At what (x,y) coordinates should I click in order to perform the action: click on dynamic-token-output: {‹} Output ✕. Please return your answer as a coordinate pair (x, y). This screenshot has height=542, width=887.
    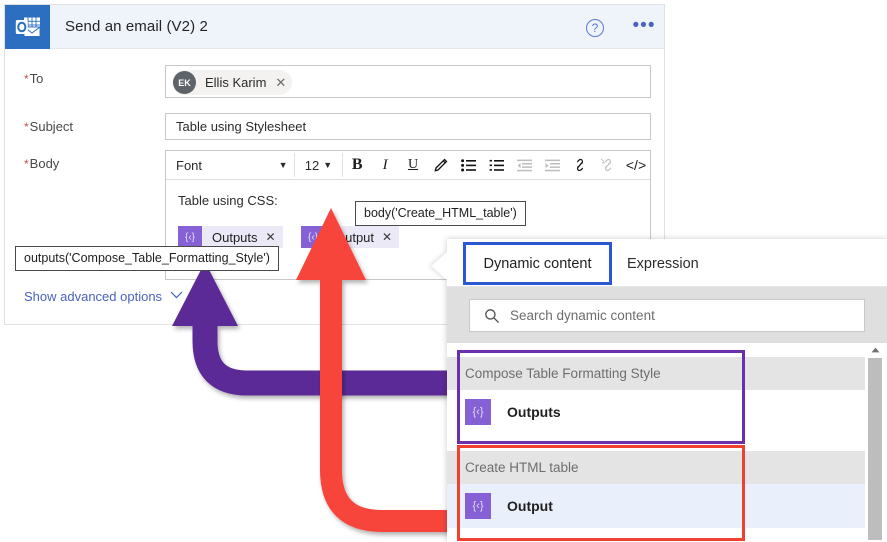
    Looking at the image, I should click on (350, 237).